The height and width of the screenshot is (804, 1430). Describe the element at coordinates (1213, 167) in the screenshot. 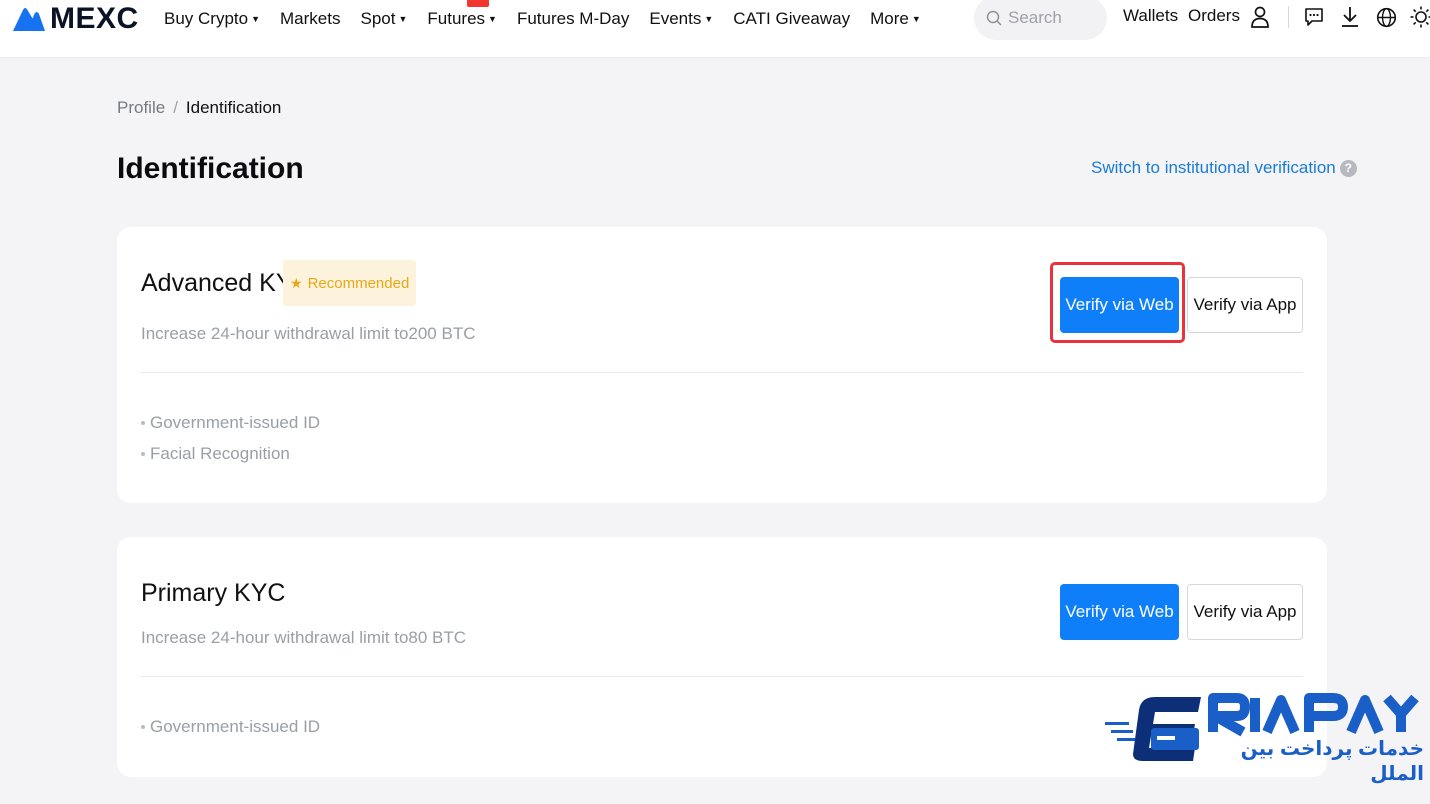

I see `switch-institutional-label: Switch to institutional verification` at that location.